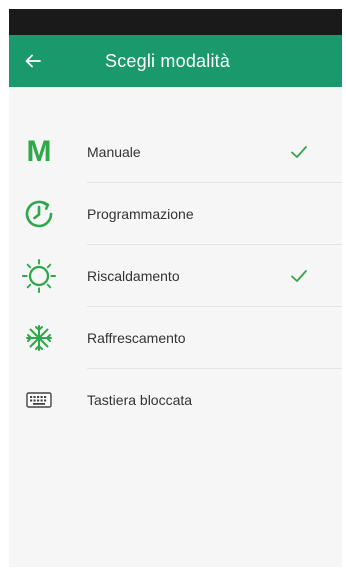  I want to click on snowflake-cooling-icon, so click(39, 338).